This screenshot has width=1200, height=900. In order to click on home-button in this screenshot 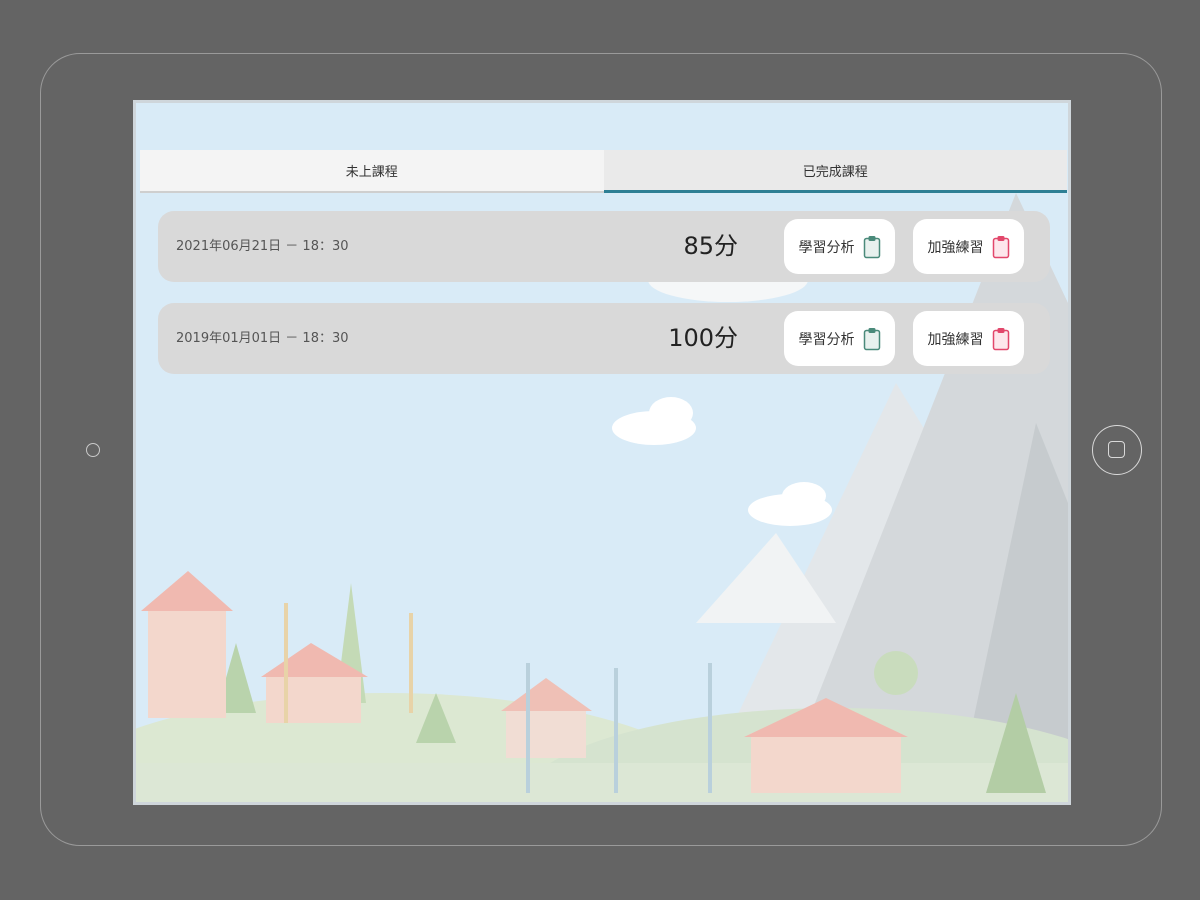, I will do `click(1117, 450)`.